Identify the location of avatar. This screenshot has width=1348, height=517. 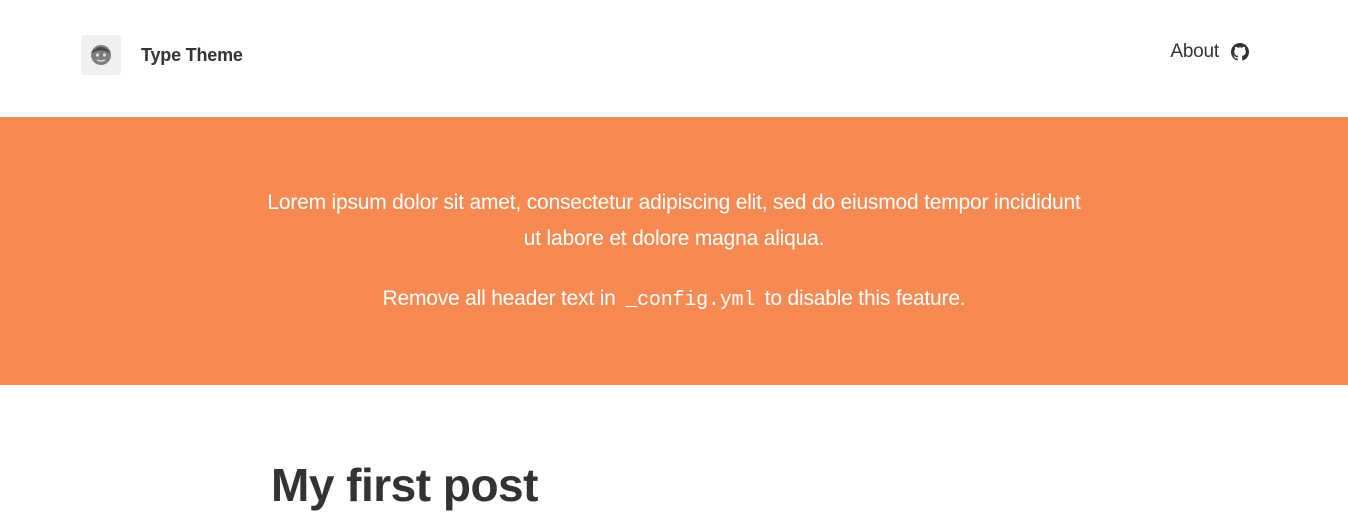
(101, 55).